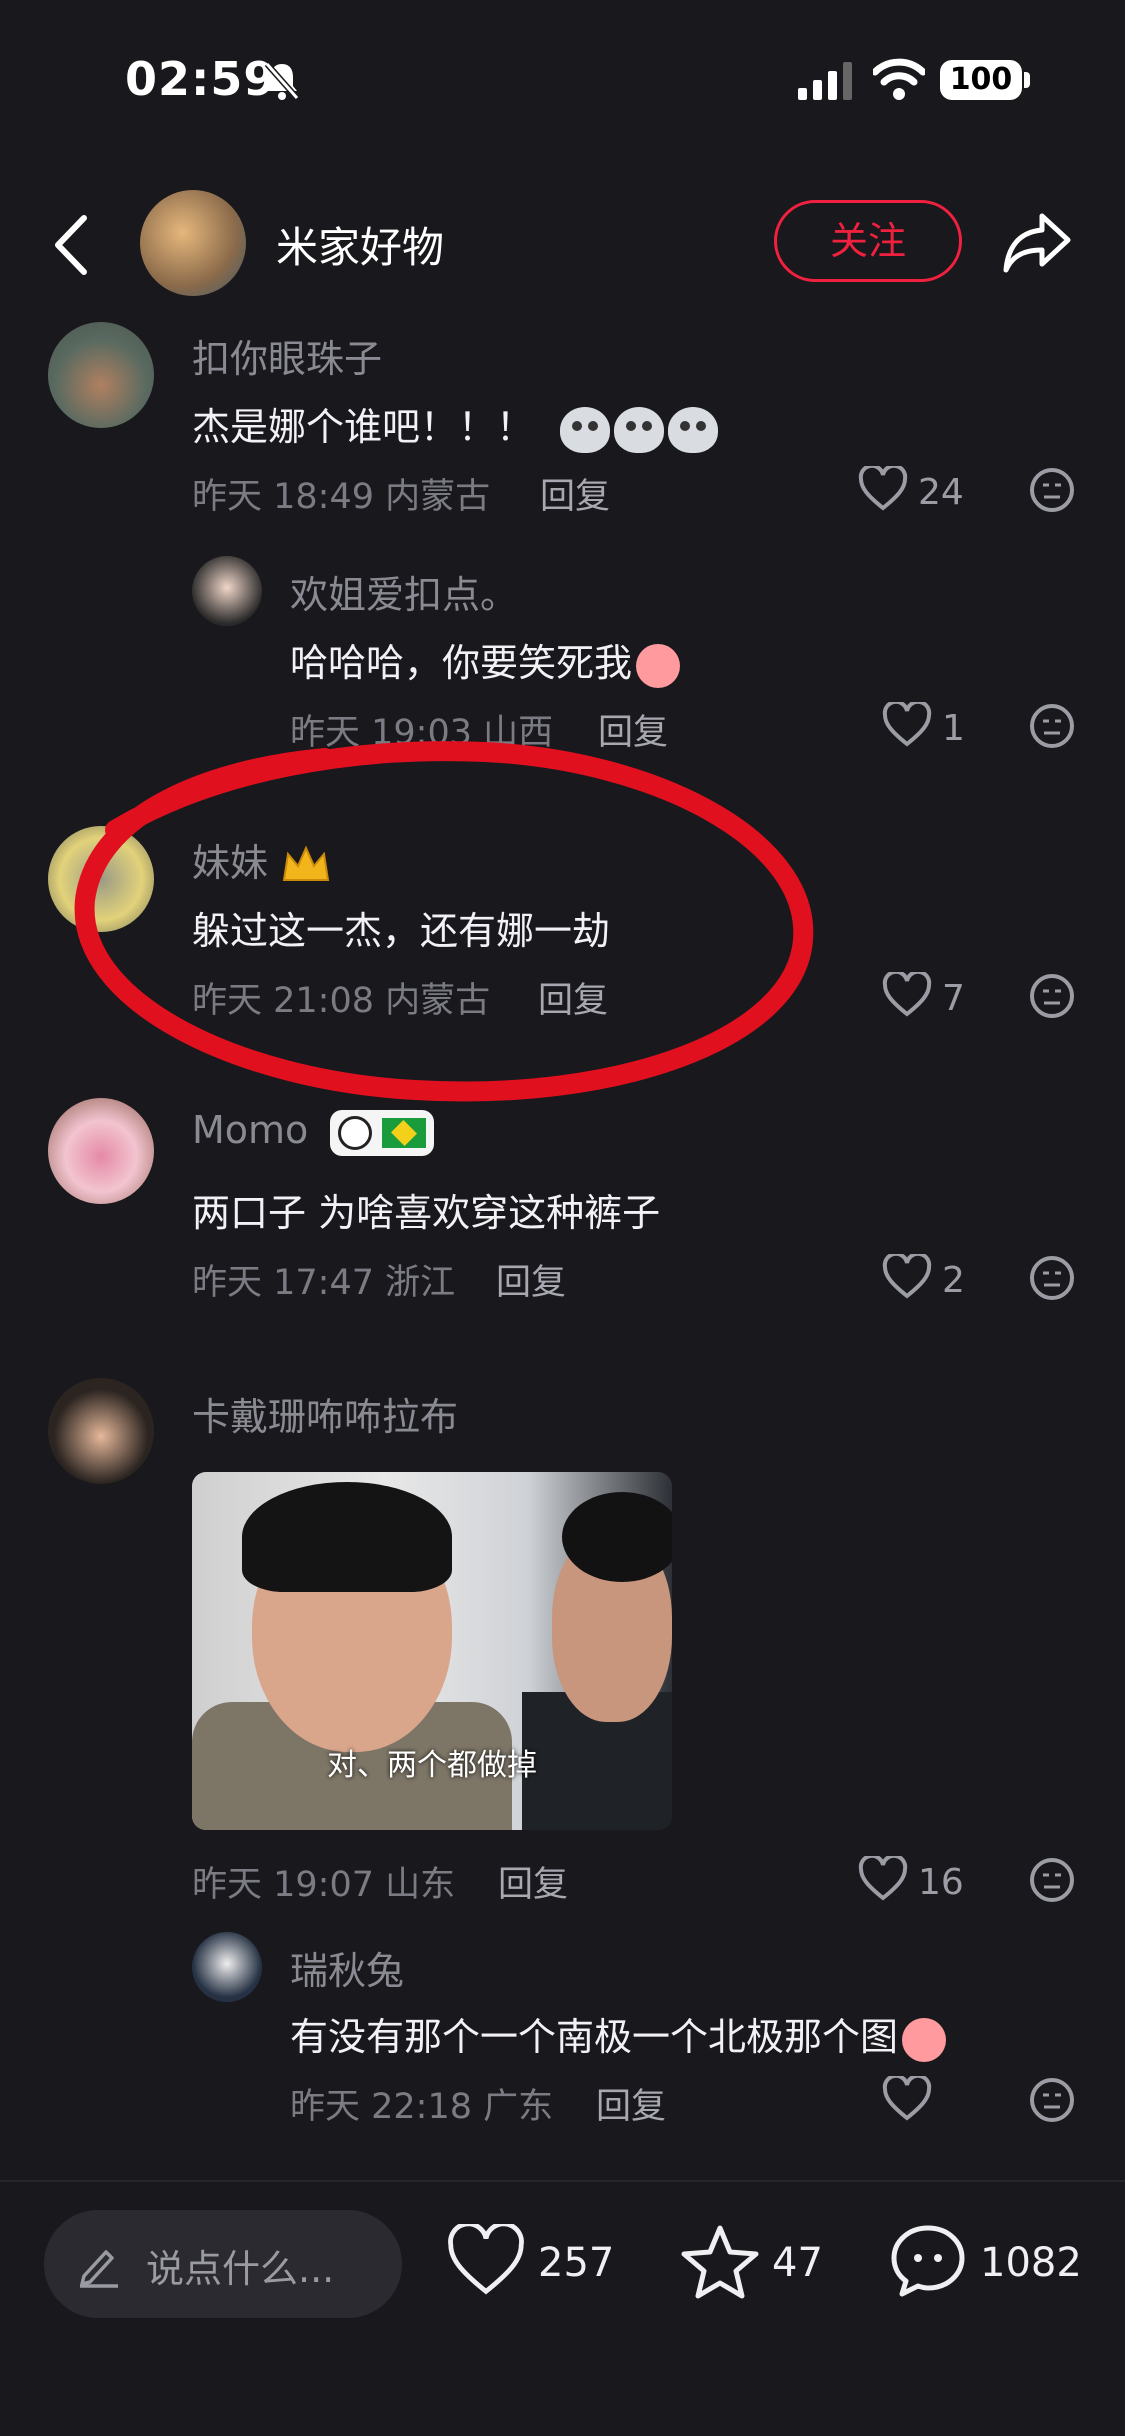 Image resolution: width=1125 pixels, height=2436 pixels. What do you see at coordinates (941, 492) in the screenshot?
I see `like-count: 24` at bounding box center [941, 492].